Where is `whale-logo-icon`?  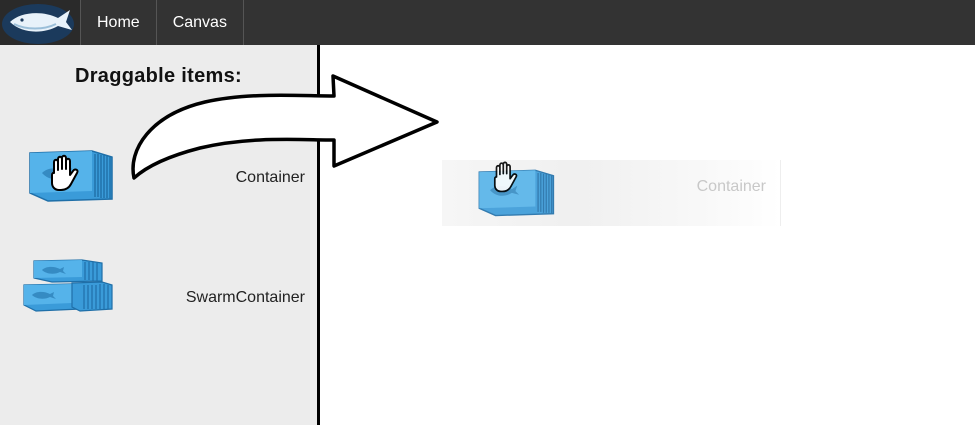
whale-logo-icon is located at coordinates (40, 22).